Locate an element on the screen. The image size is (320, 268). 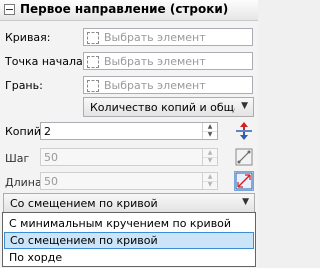
length-stepper: 50 ▲ ▼ is located at coordinates (129, 181).